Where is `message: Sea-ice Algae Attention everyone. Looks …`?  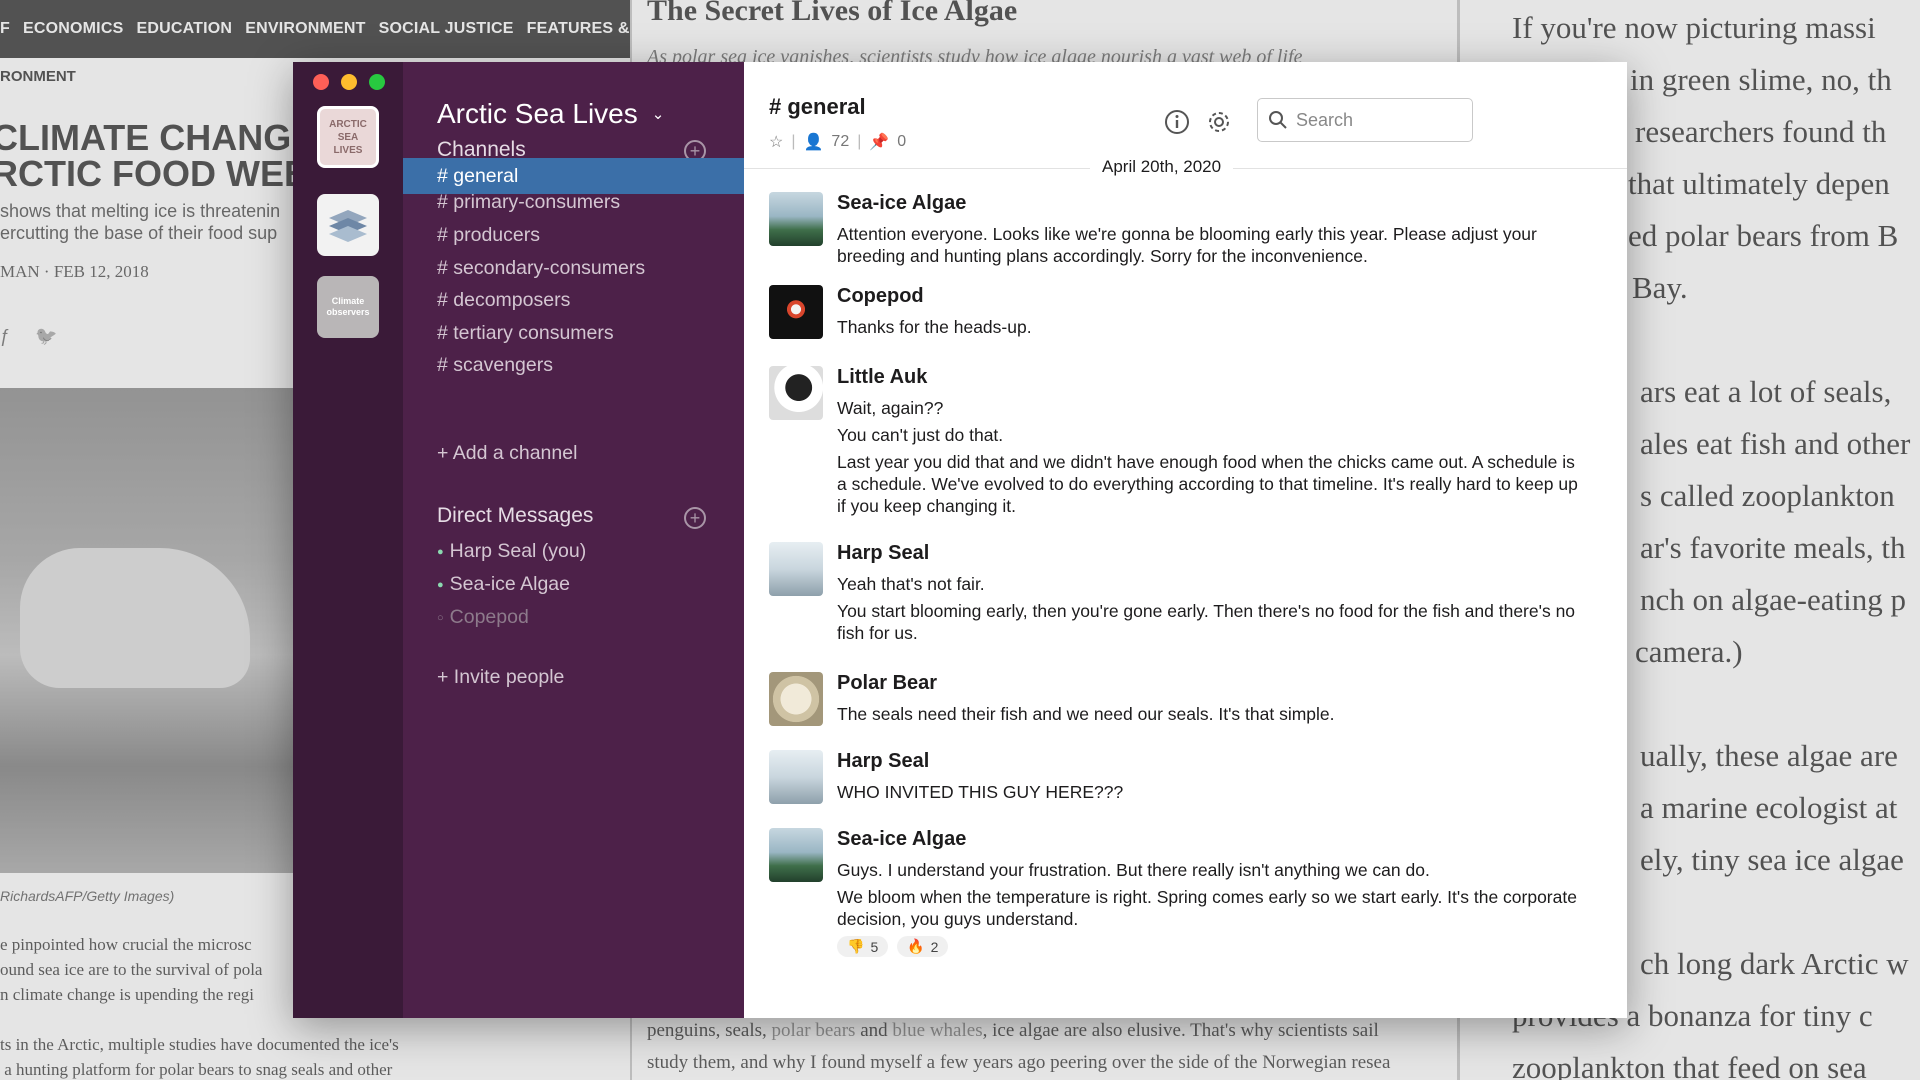
message: Sea-ice Algae Attention everyone. Looks … is located at coordinates (1179, 232).